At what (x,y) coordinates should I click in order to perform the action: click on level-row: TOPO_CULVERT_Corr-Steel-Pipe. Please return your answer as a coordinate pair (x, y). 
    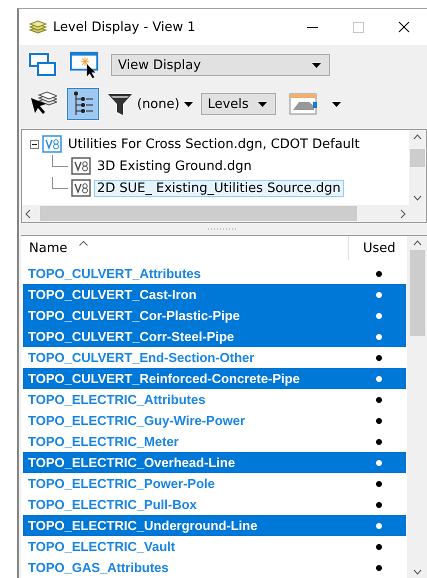
    Looking at the image, I should click on (214, 336).